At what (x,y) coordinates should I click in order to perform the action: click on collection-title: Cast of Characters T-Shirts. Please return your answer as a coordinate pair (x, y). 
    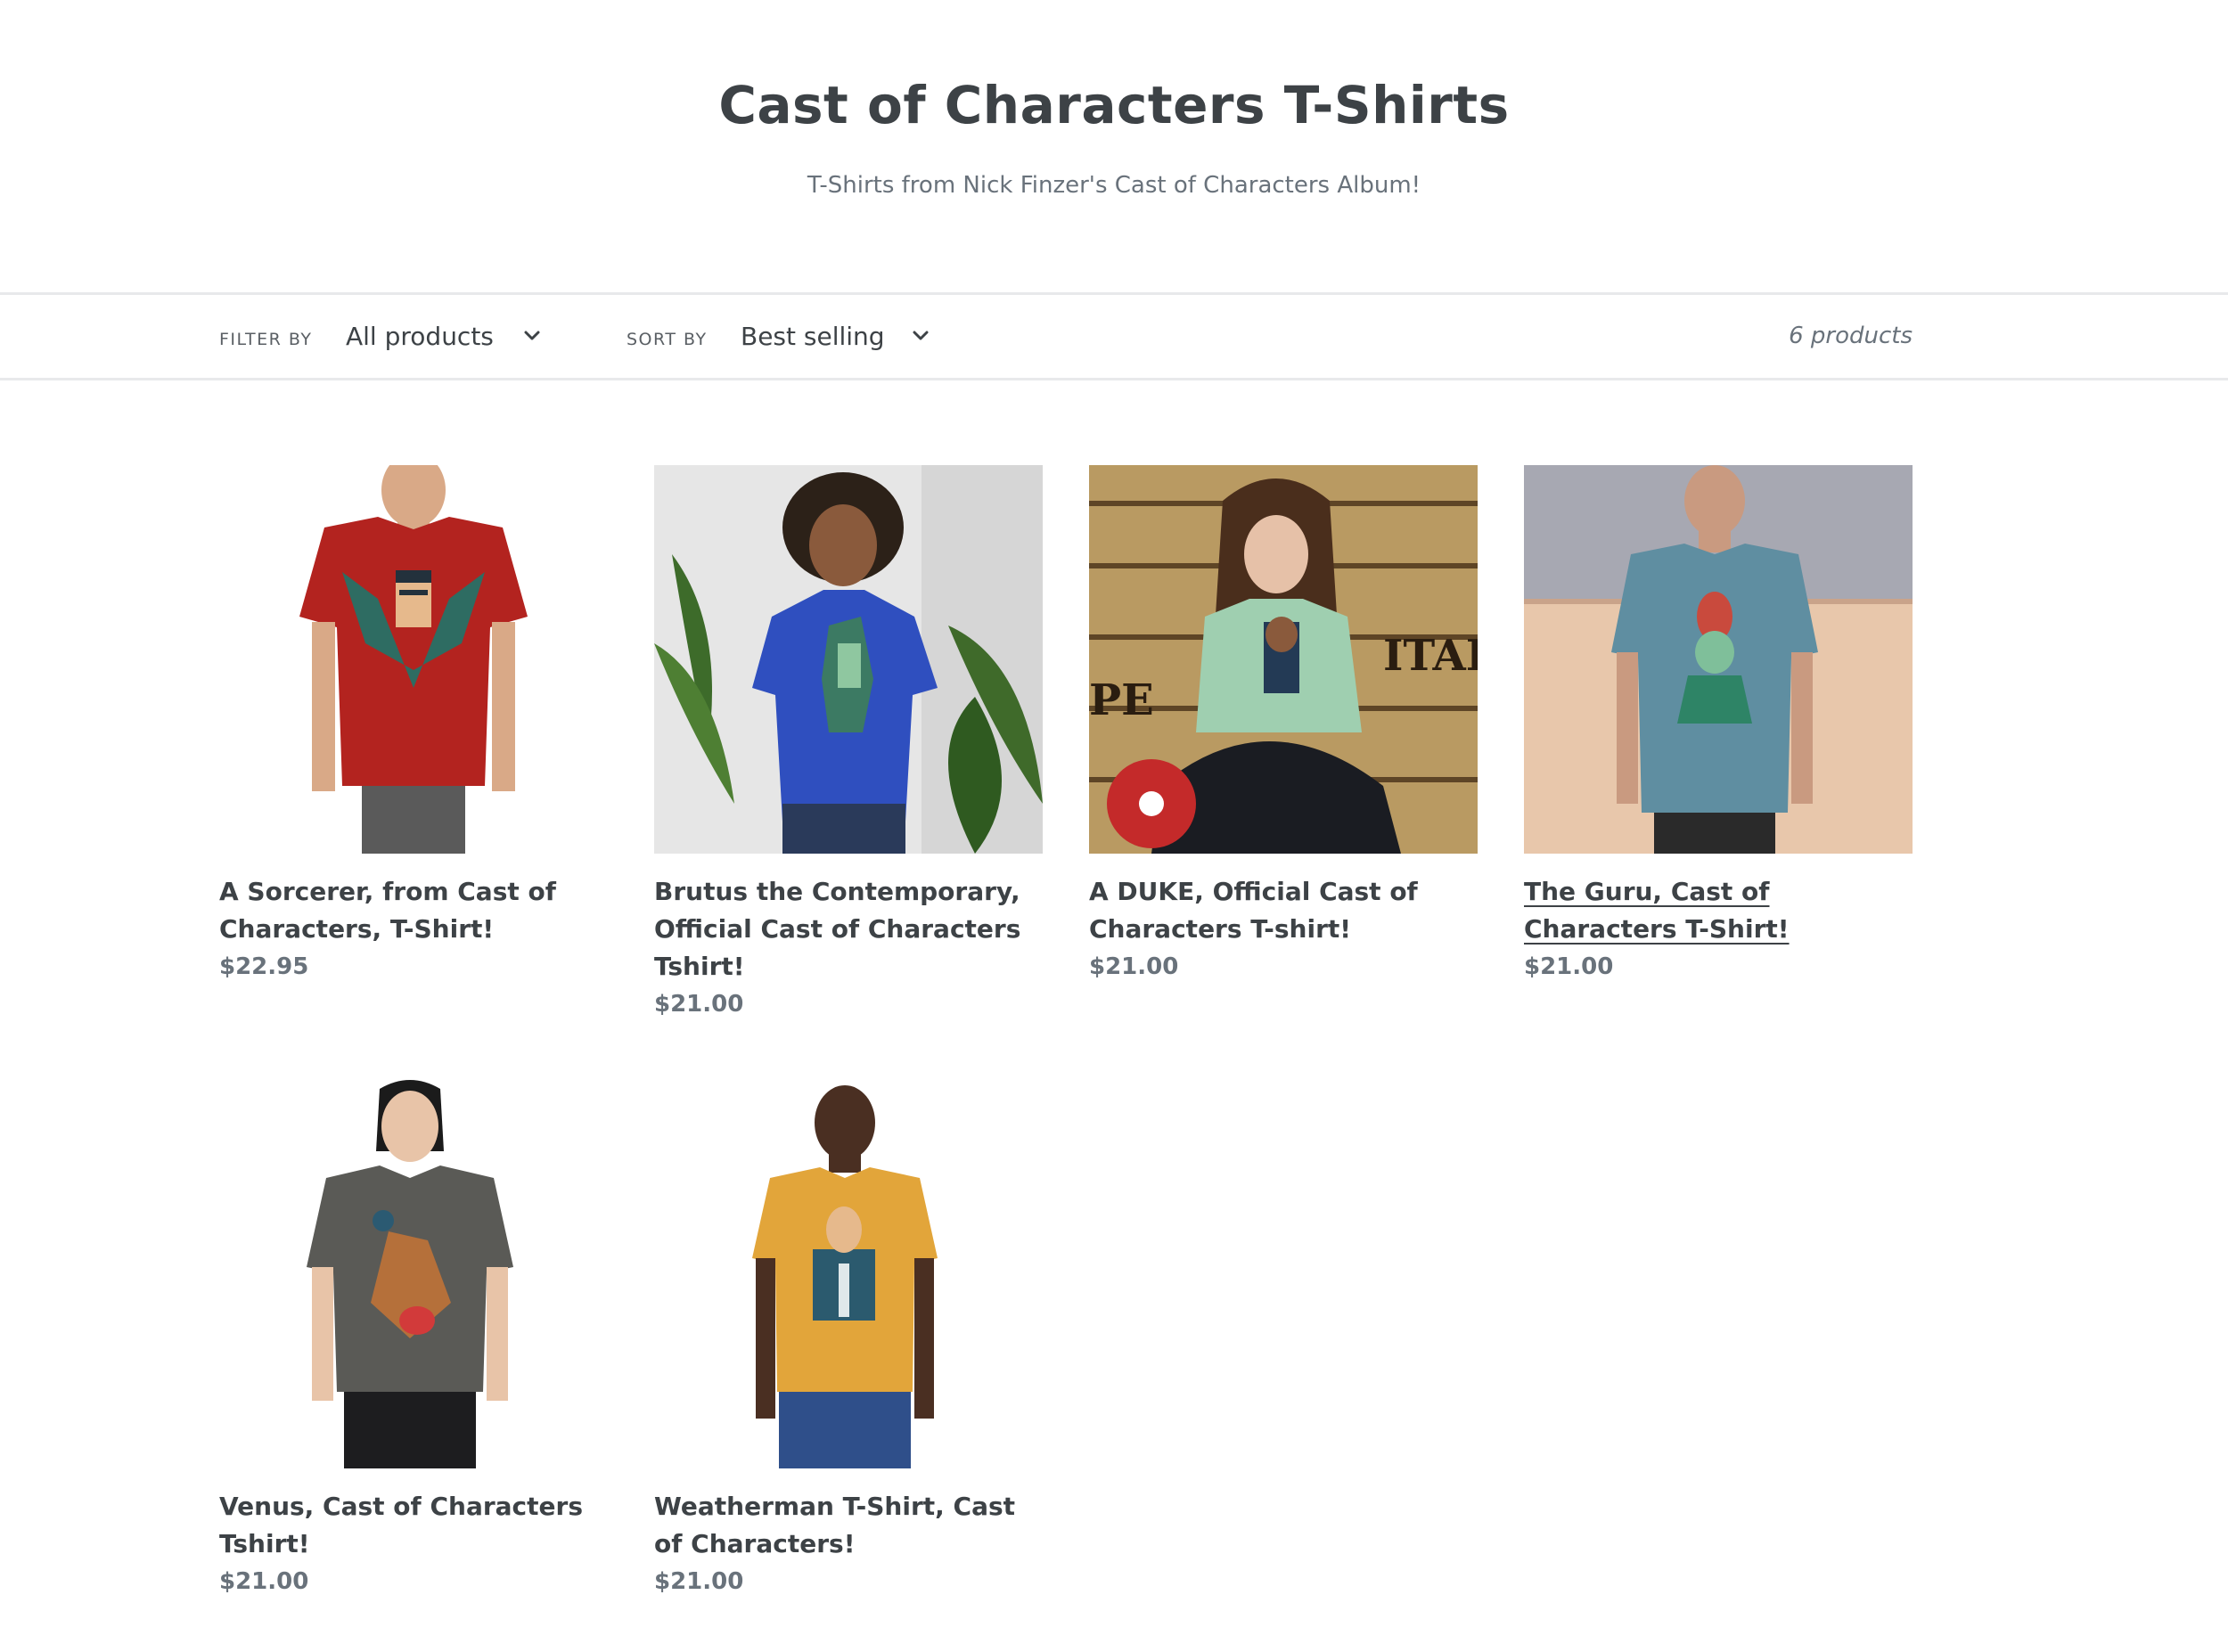
    Looking at the image, I should click on (1114, 105).